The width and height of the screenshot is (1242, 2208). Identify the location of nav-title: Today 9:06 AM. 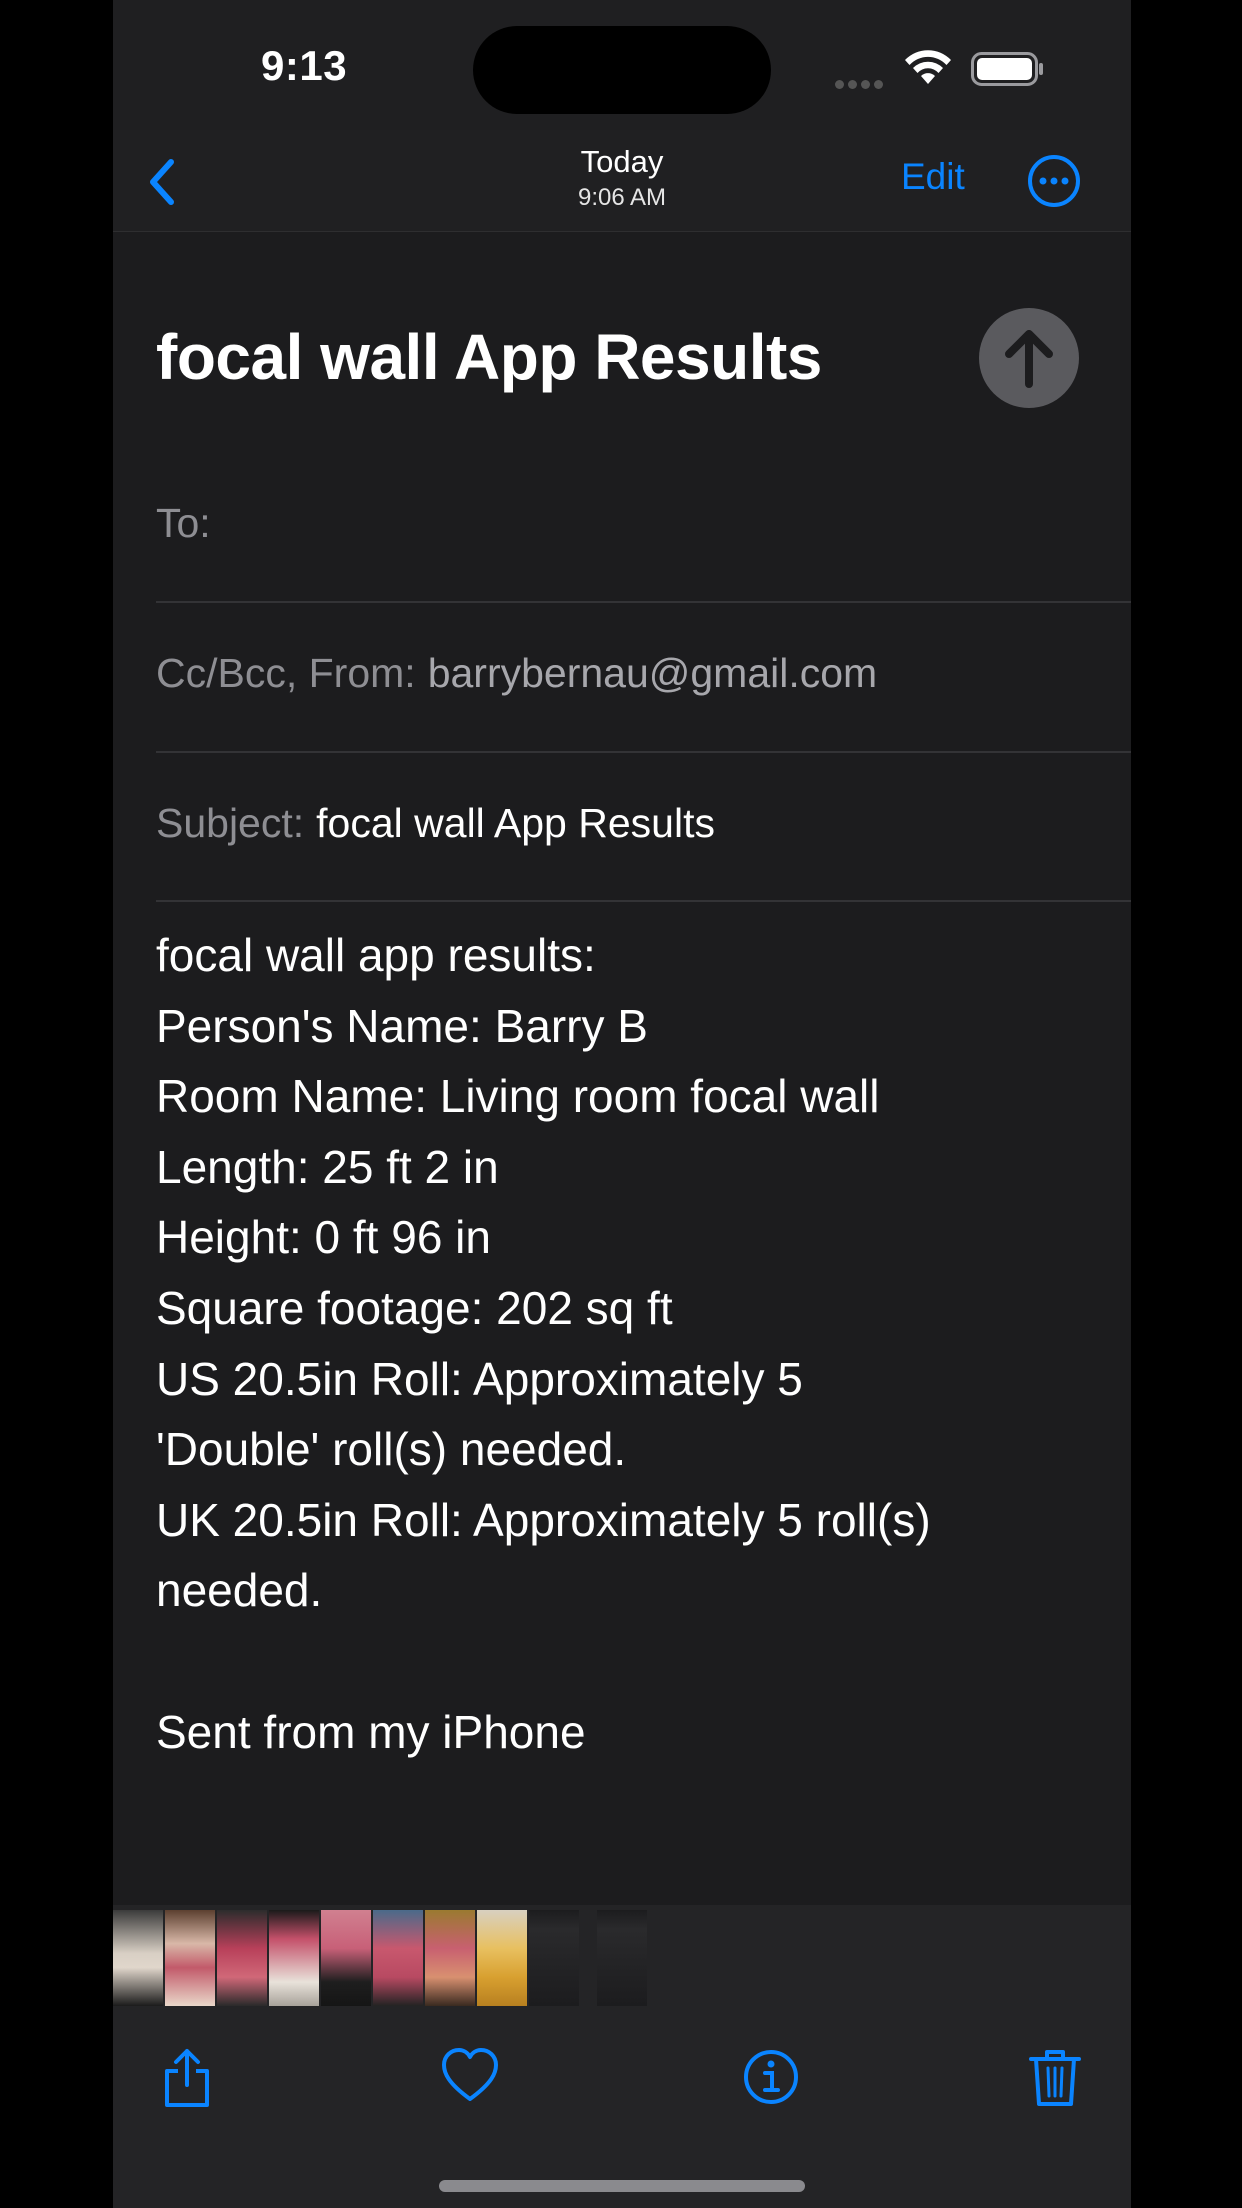
(622, 178).